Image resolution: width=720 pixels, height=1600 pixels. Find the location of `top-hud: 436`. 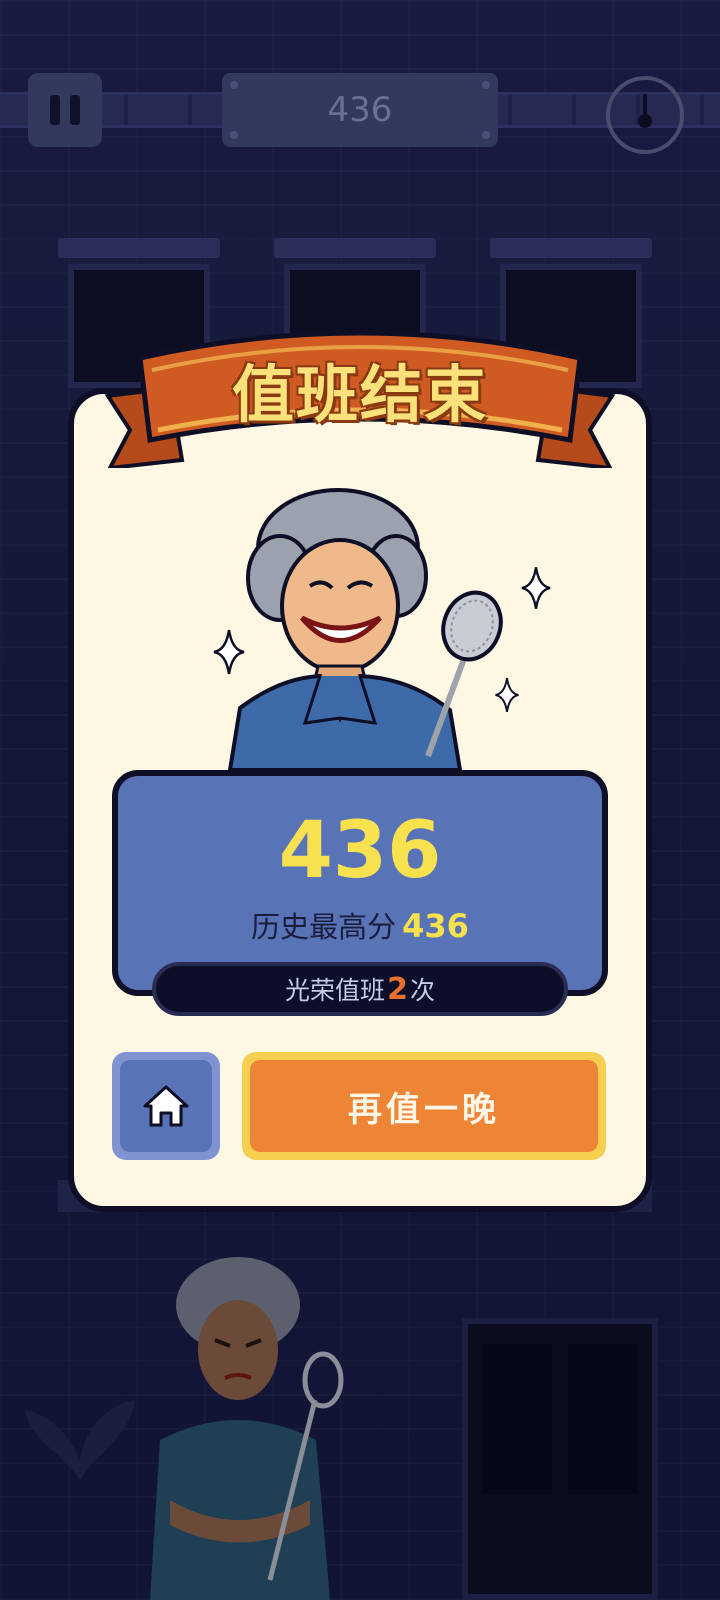

top-hud: 436 is located at coordinates (360, 80).